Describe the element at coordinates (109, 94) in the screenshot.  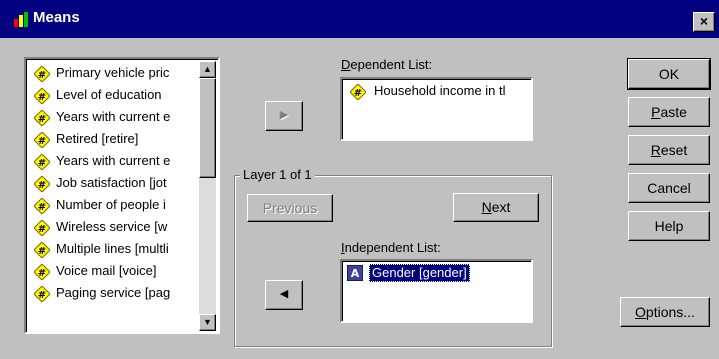
I see `variable-label: Level of education` at that location.